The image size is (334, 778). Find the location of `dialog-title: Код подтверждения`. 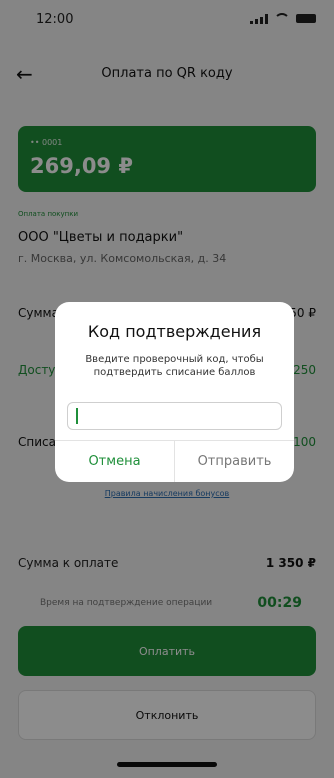

dialog-title: Код подтверждения is located at coordinates (174, 331).